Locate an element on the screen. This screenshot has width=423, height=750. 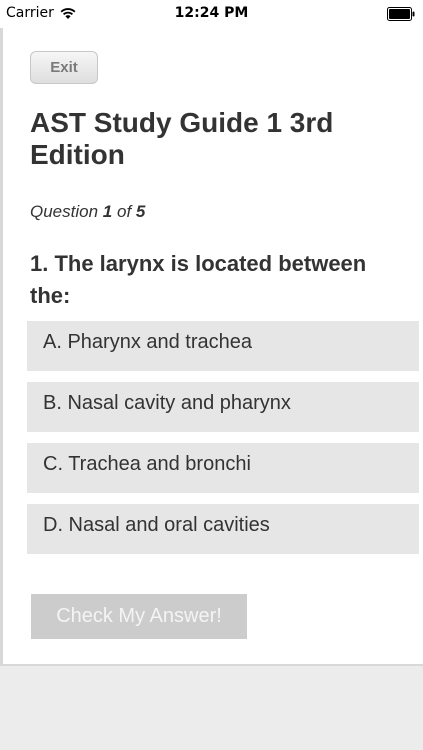
counter-current: 1 is located at coordinates (107, 211).